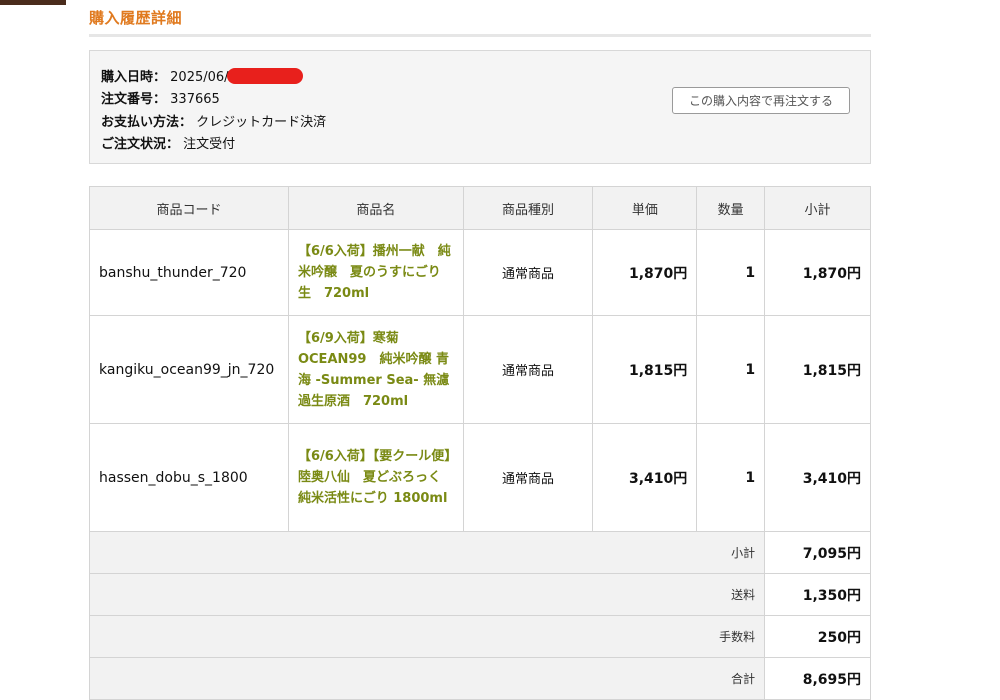  I want to click on header-product-name: 商品名, so click(375, 208).